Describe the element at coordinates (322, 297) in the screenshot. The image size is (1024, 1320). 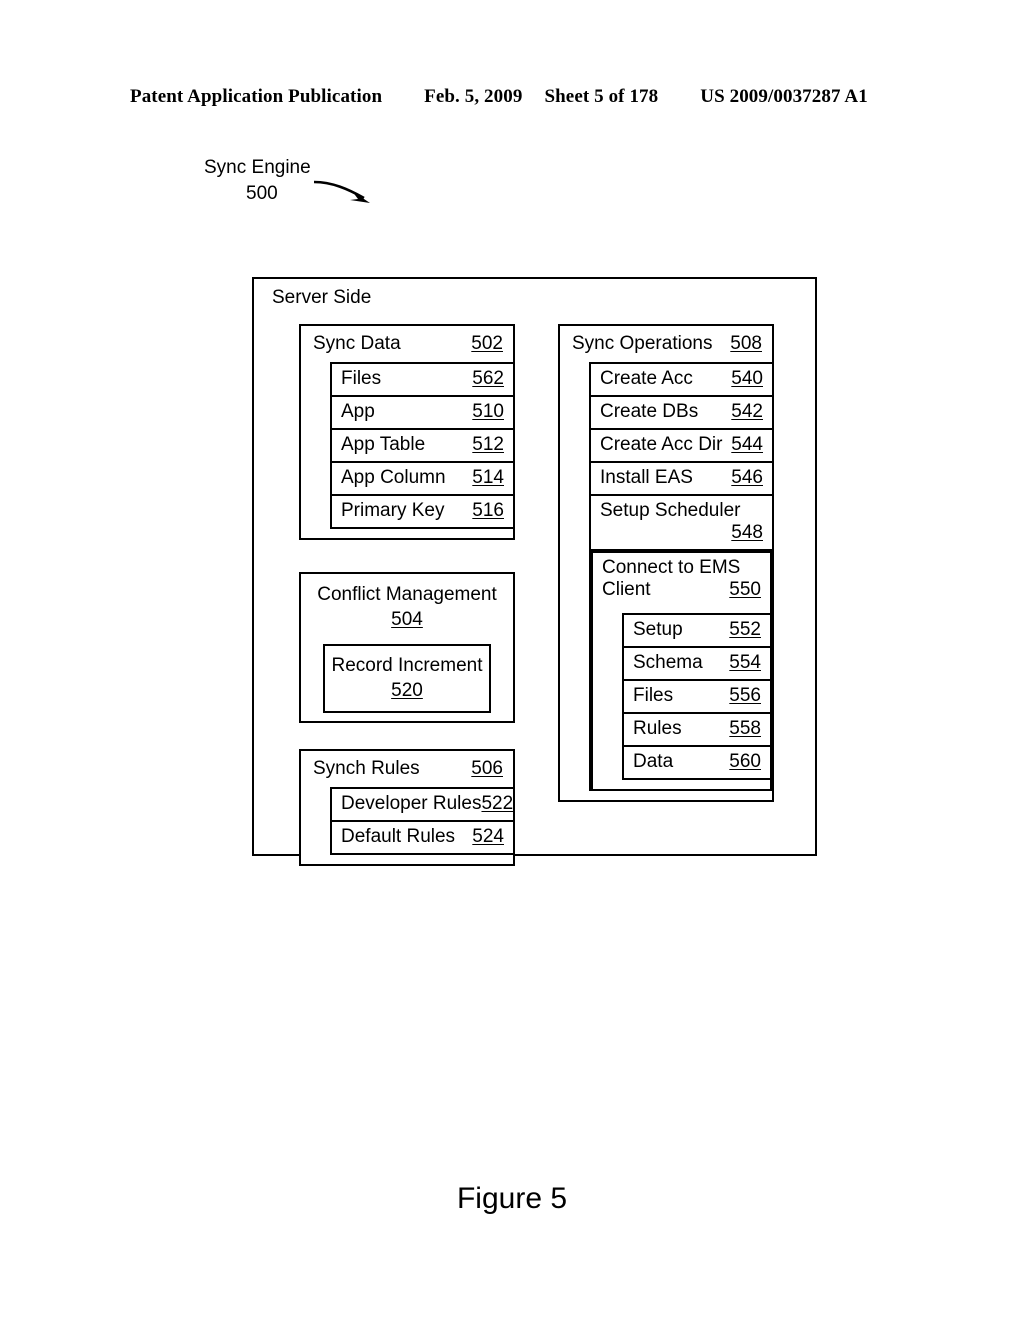
I see `server-side-label: Server Side` at that location.